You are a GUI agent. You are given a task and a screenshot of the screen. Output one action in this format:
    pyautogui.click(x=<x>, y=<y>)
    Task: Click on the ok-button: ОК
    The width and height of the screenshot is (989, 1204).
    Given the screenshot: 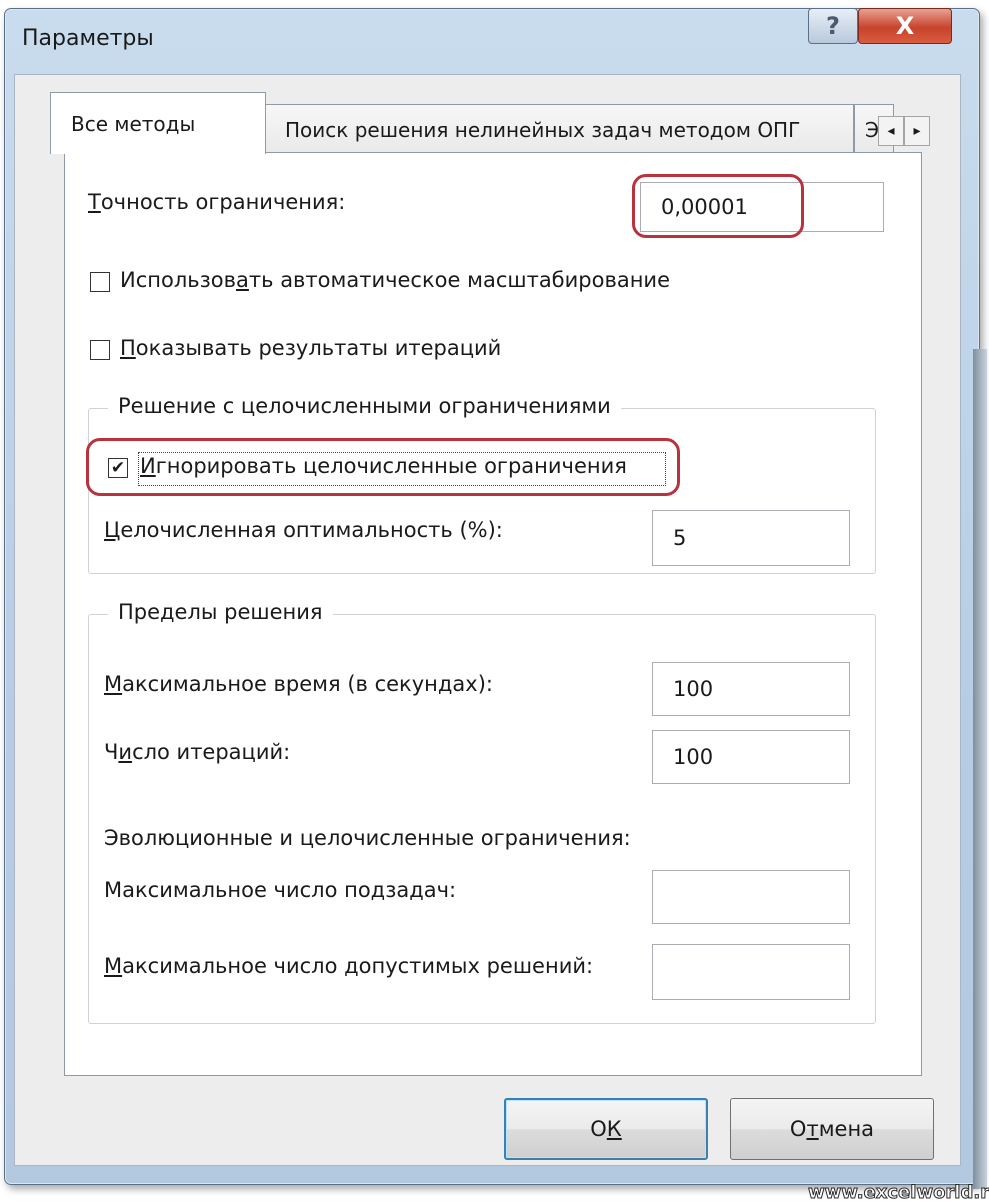 What is the action you would take?
    pyautogui.click(x=606, y=1129)
    